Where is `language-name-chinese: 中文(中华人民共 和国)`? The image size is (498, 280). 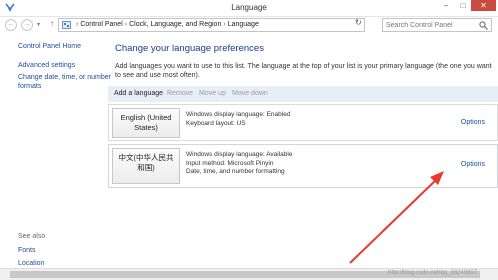
language-name-chinese: 中文(中华人民共 和国) is located at coordinates (146, 166).